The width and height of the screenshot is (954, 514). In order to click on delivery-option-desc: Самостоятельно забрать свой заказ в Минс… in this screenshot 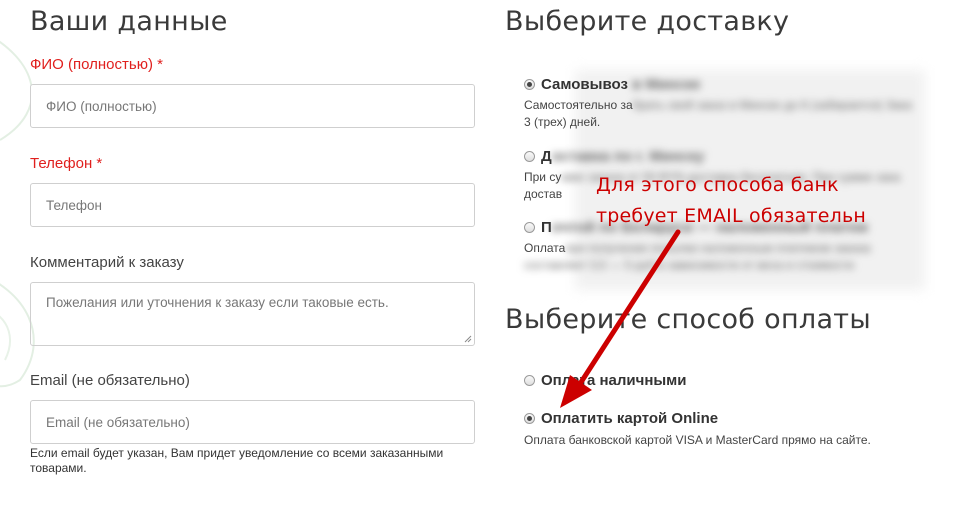, I will do `click(718, 113)`.